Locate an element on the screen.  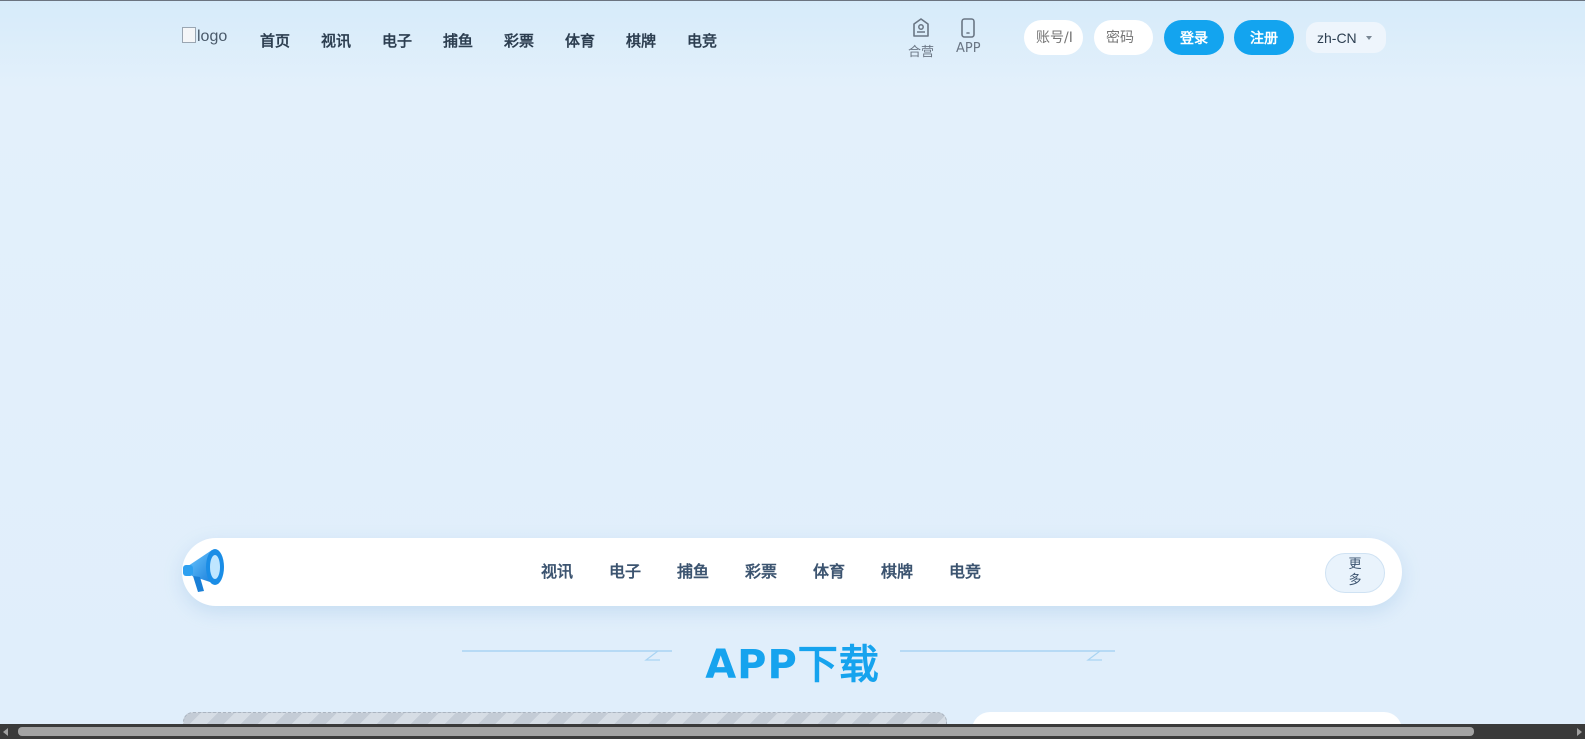
scroll-right-icon is located at coordinates (1579, 732).